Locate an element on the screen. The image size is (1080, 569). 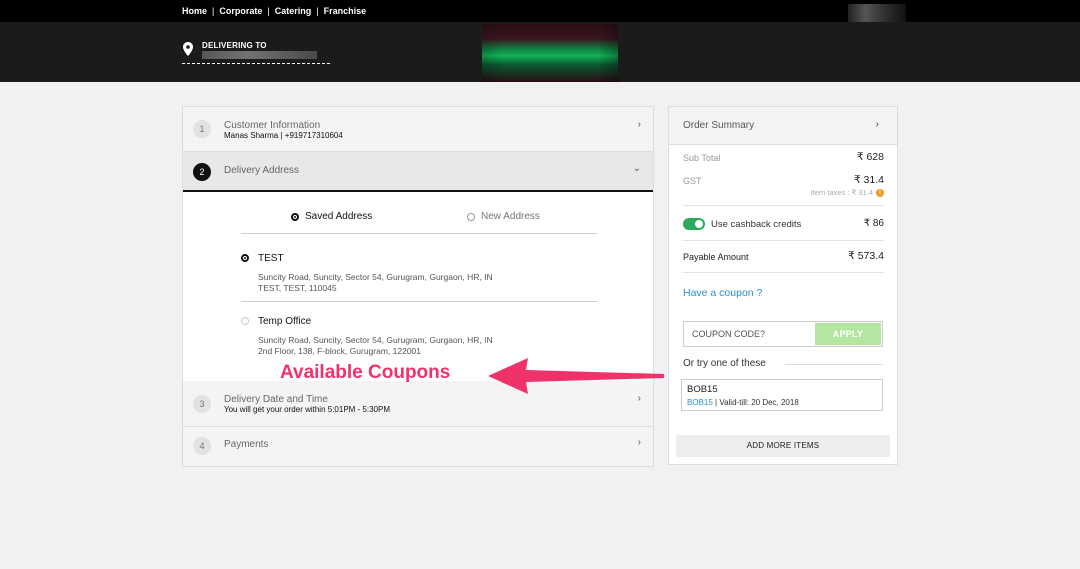
step-number: 2 is located at coordinates (202, 172).